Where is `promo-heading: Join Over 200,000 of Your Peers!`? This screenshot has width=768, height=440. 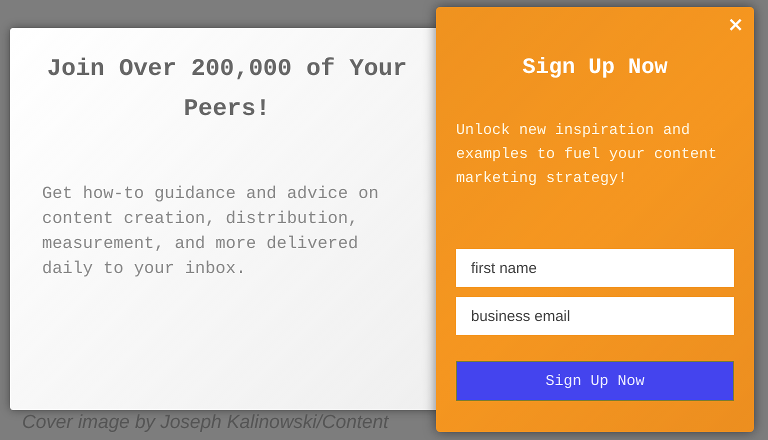
promo-heading: Join Over 200,000 of Your Peers! is located at coordinates (227, 90).